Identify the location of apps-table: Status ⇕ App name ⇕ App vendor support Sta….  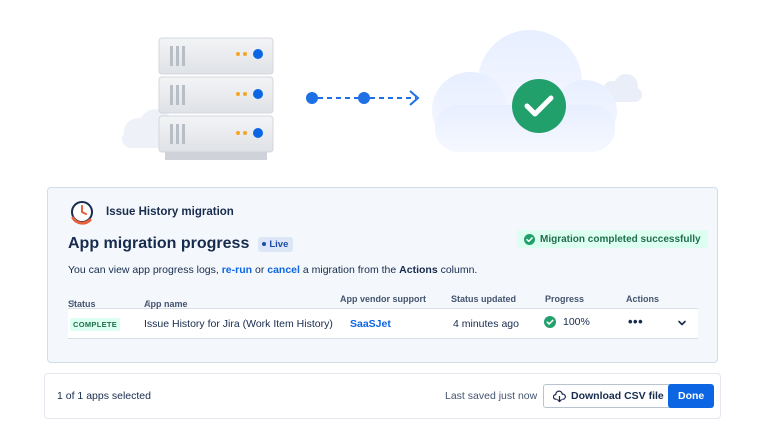
(383, 314).